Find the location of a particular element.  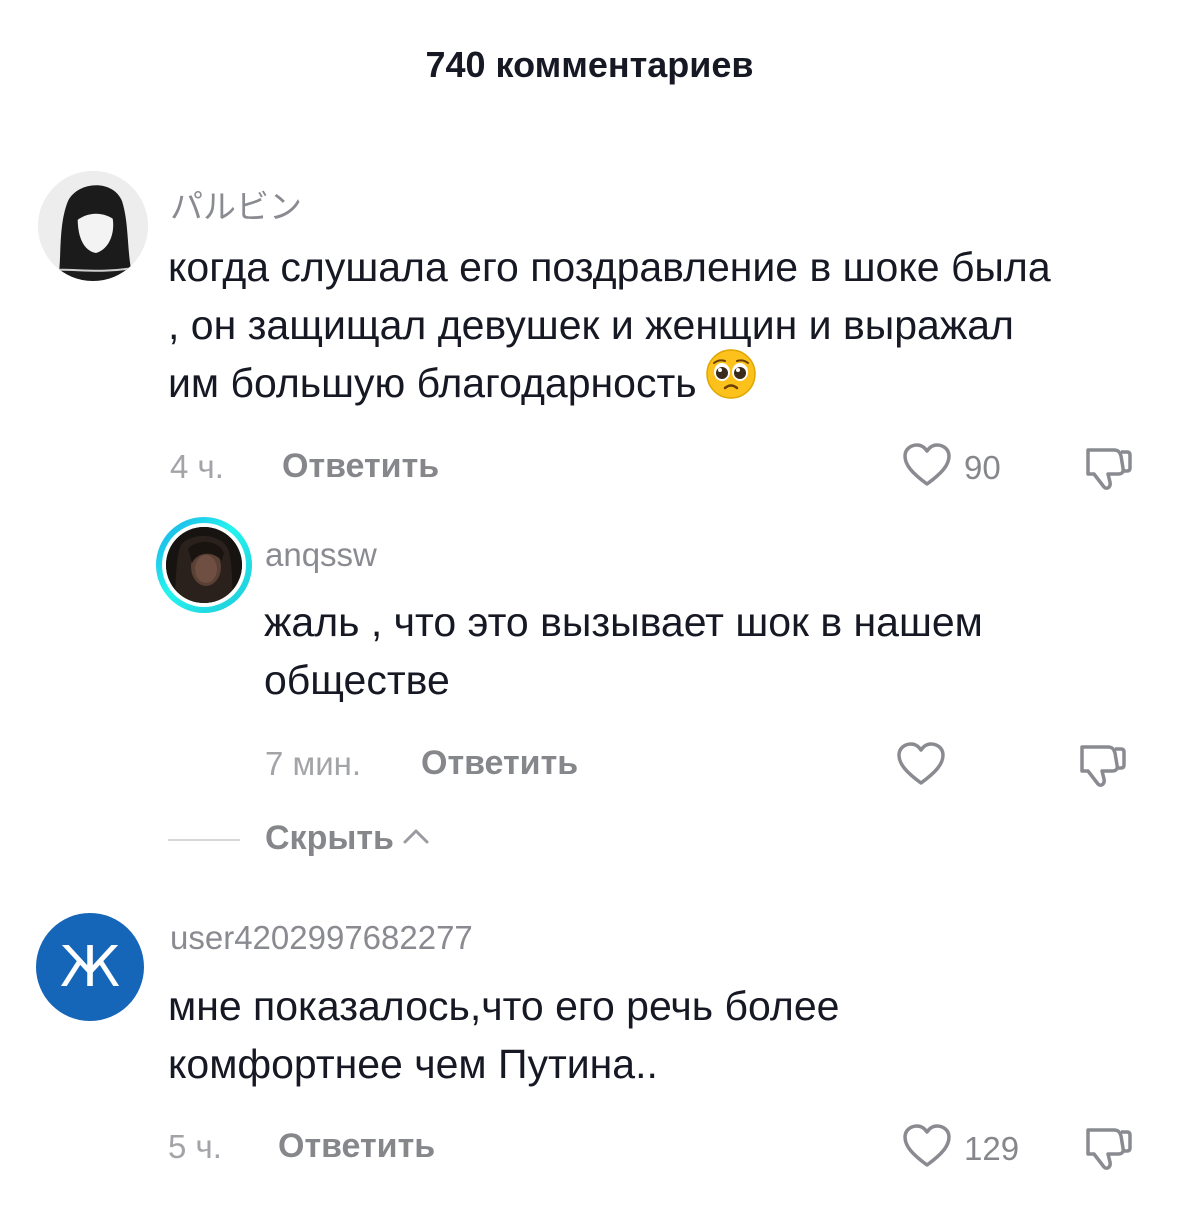

comment-username: user4202997682277 is located at coordinates (321, 938).